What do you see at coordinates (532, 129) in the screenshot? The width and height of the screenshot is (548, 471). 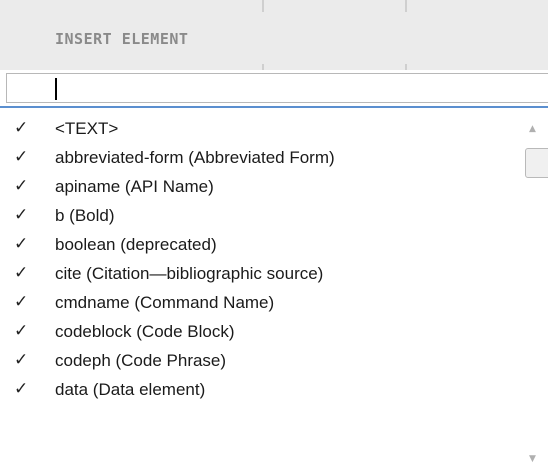 I see `scroll-up-arrow-icon: ▲` at bounding box center [532, 129].